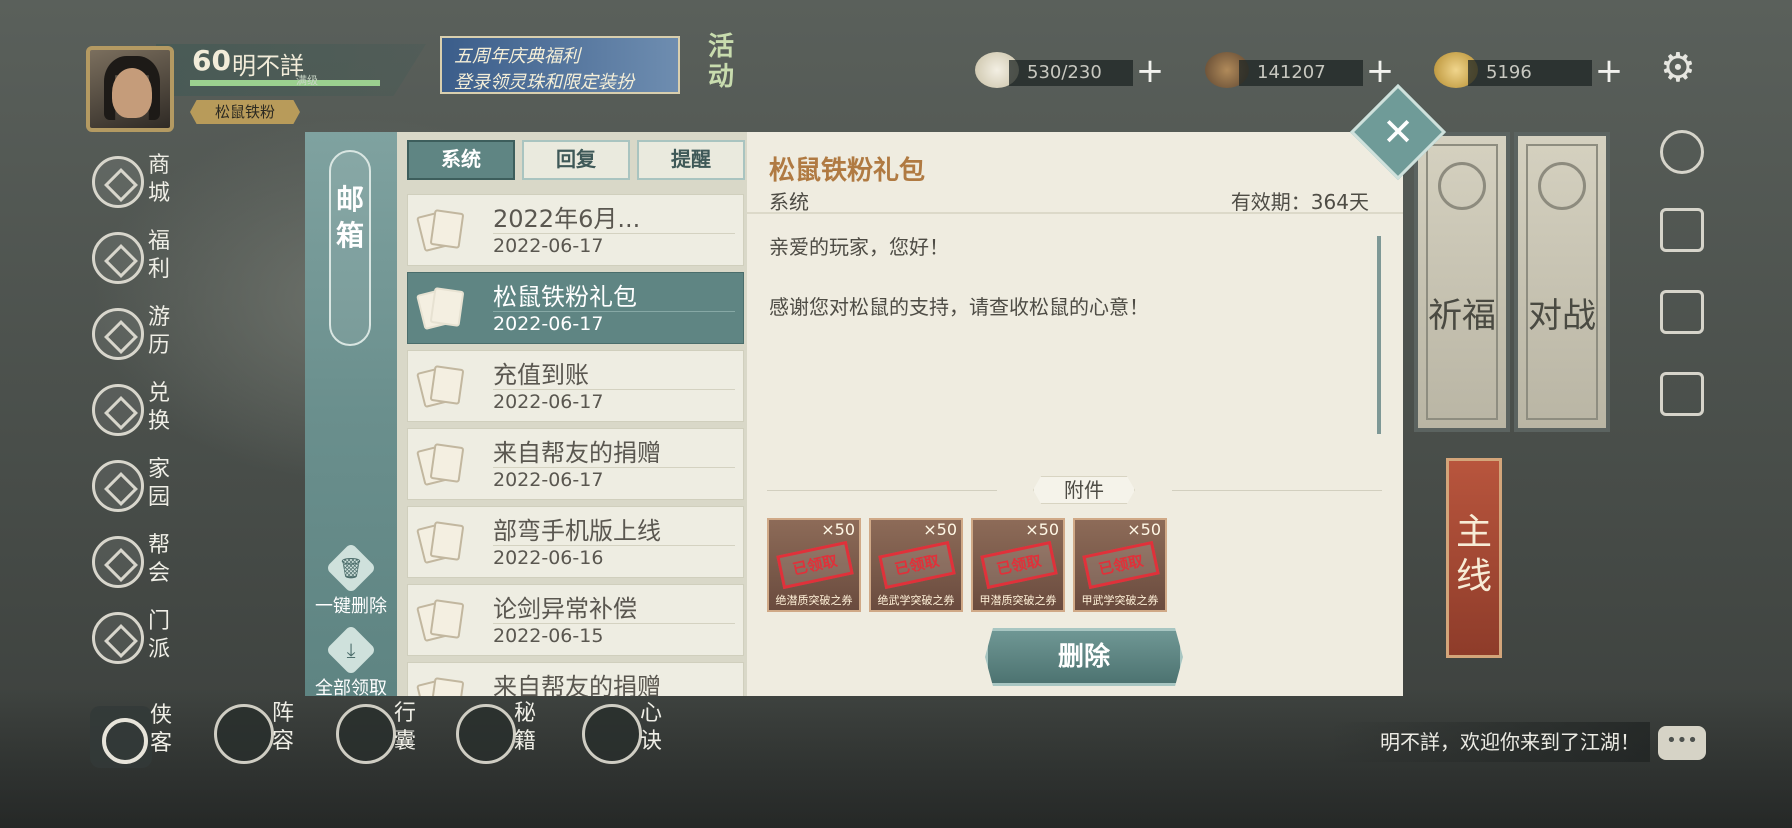  Describe the element at coordinates (1462, 186) in the screenshot. I see `orb-icon` at that location.